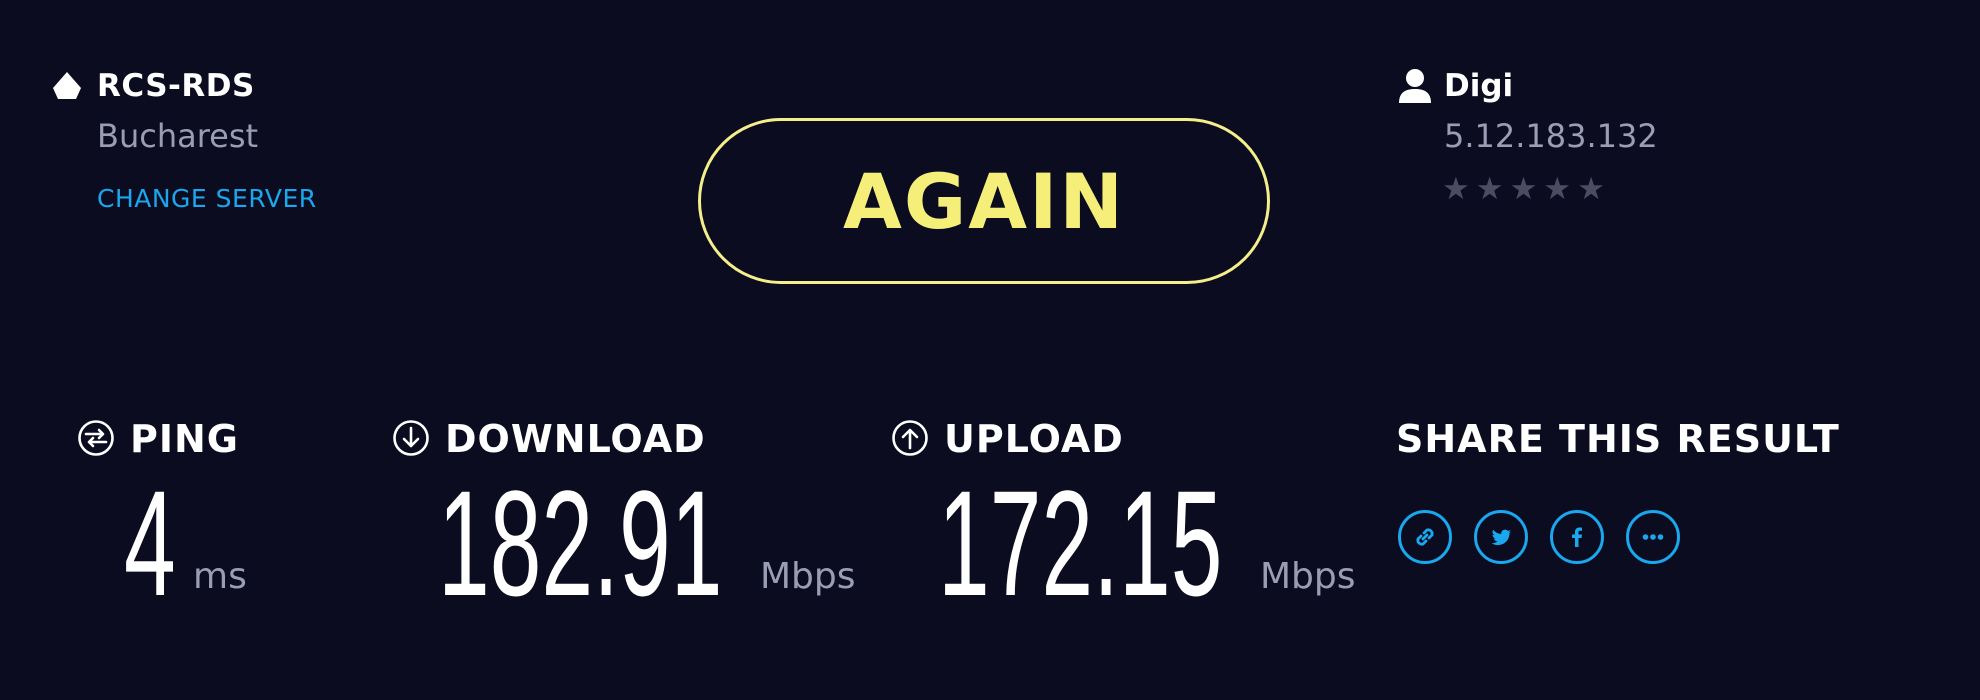 The width and height of the screenshot is (1980, 700). I want to click on server-name: RCS-RDS, so click(176, 86).